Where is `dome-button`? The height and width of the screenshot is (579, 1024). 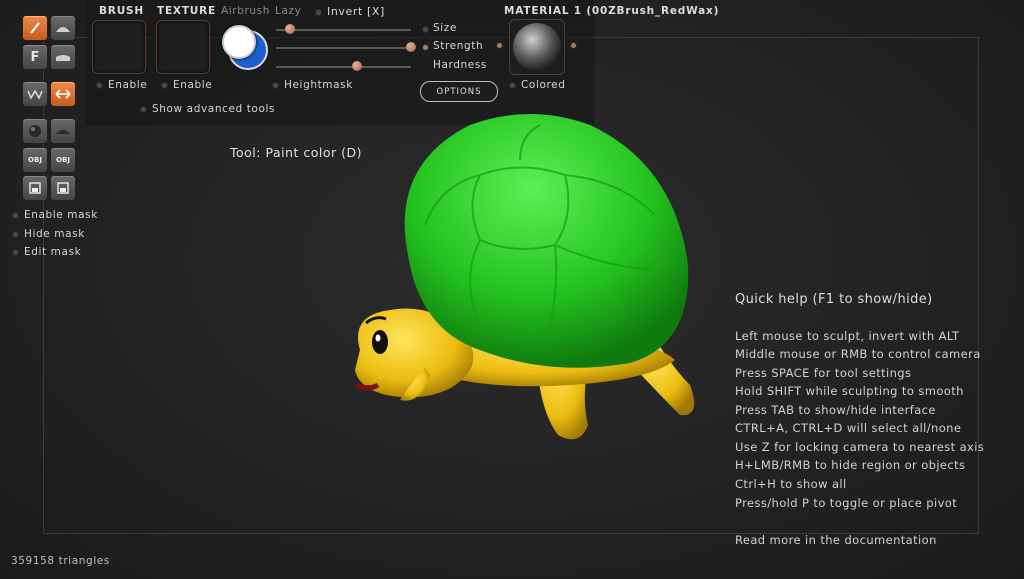
dome-button is located at coordinates (63, 131).